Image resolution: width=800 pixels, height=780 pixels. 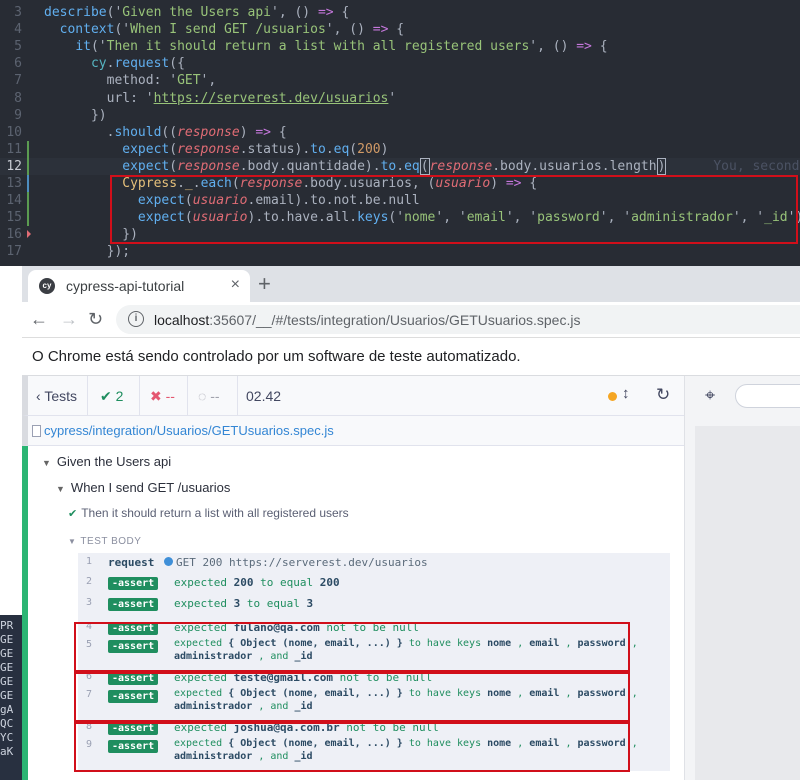 What do you see at coordinates (189, 81) in the screenshot?
I see `code-token: GET` at bounding box center [189, 81].